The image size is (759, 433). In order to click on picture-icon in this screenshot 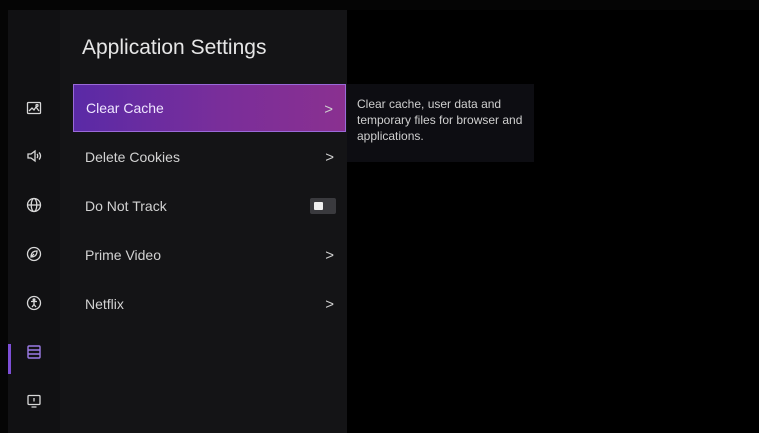, I will do `click(34, 110)`.